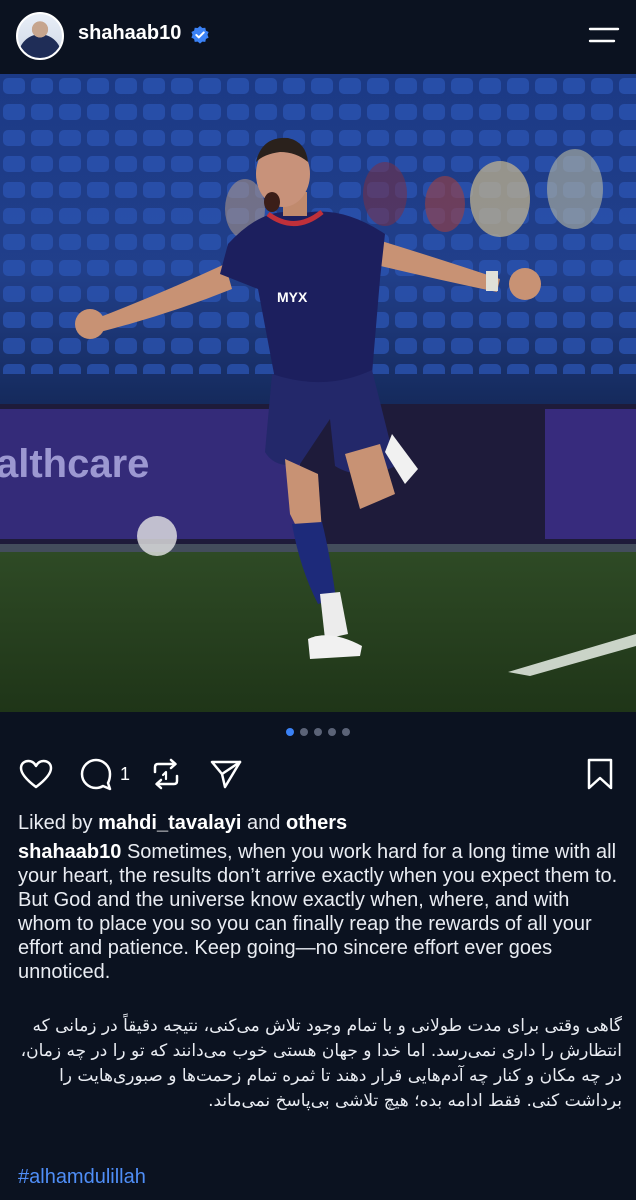  I want to click on share-button, so click(226, 774).